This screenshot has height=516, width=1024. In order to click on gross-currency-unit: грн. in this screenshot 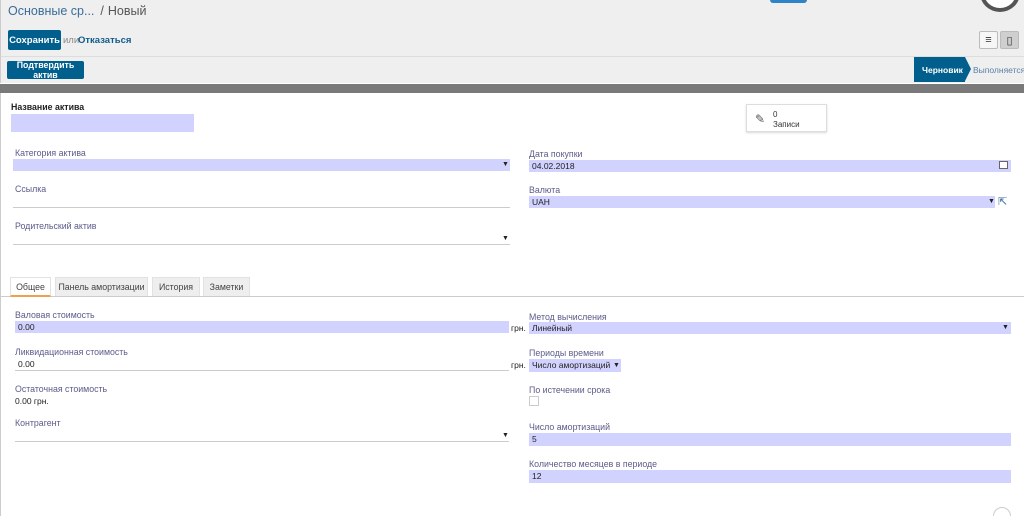, I will do `click(518, 328)`.